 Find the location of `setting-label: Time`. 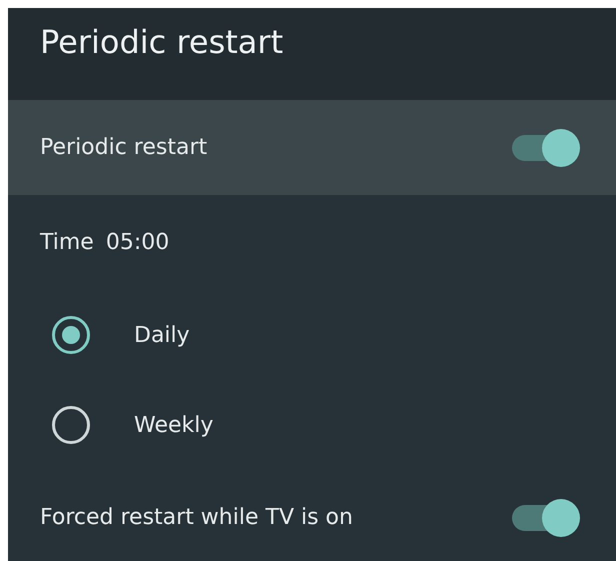

setting-label: Time is located at coordinates (67, 243).